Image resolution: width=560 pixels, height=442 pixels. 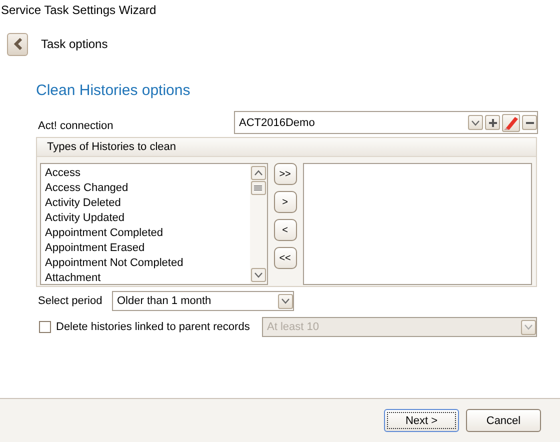 What do you see at coordinates (421, 420) in the screenshot?
I see `dialog-button: Next >` at bounding box center [421, 420].